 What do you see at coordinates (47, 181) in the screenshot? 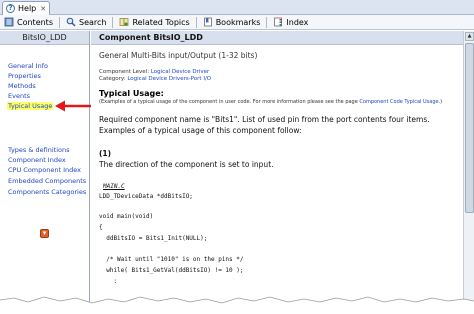
I see `nav-link-embedded-components: Embedded Components` at bounding box center [47, 181].